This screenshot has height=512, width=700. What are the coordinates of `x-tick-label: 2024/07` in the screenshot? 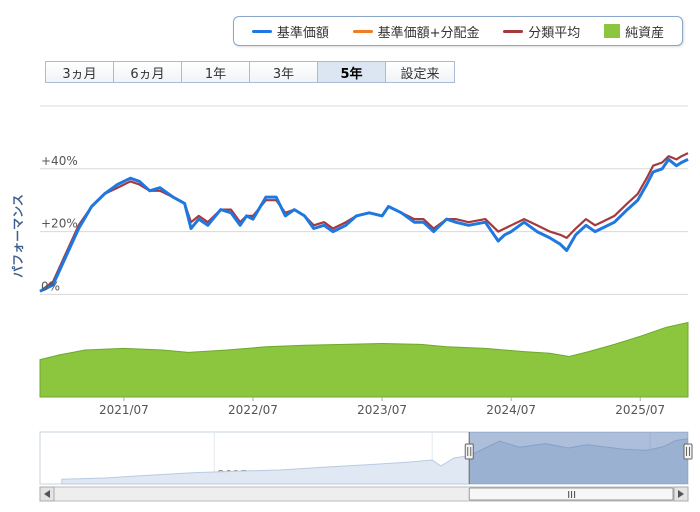 It's located at (511, 410).